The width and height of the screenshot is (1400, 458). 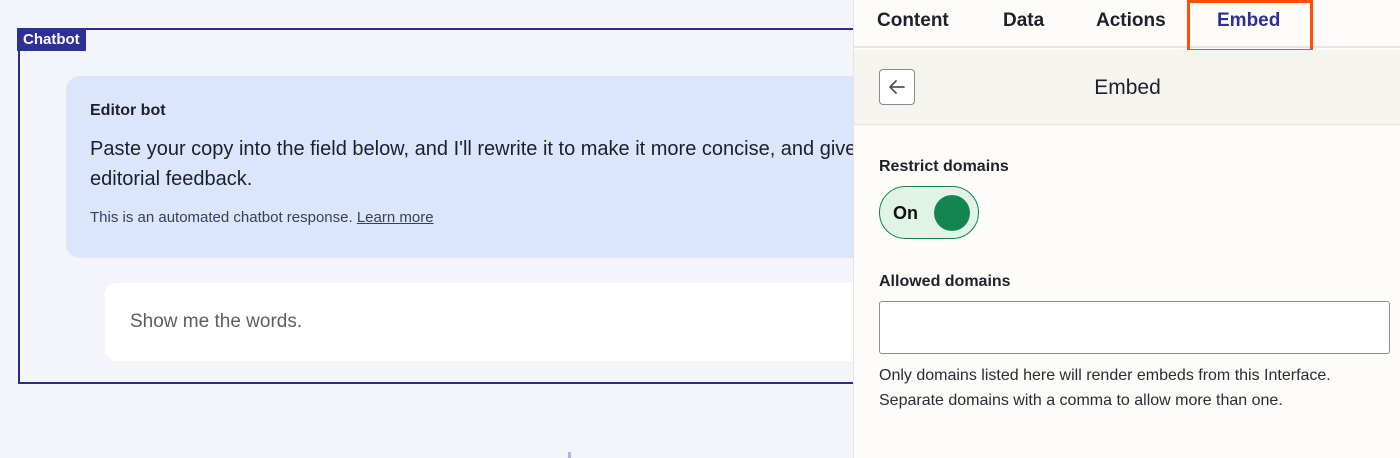 What do you see at coordinates (479, 322) in the screenshot?
I see `user-message-card: Show me the words.` at bounding box center [479, 322].